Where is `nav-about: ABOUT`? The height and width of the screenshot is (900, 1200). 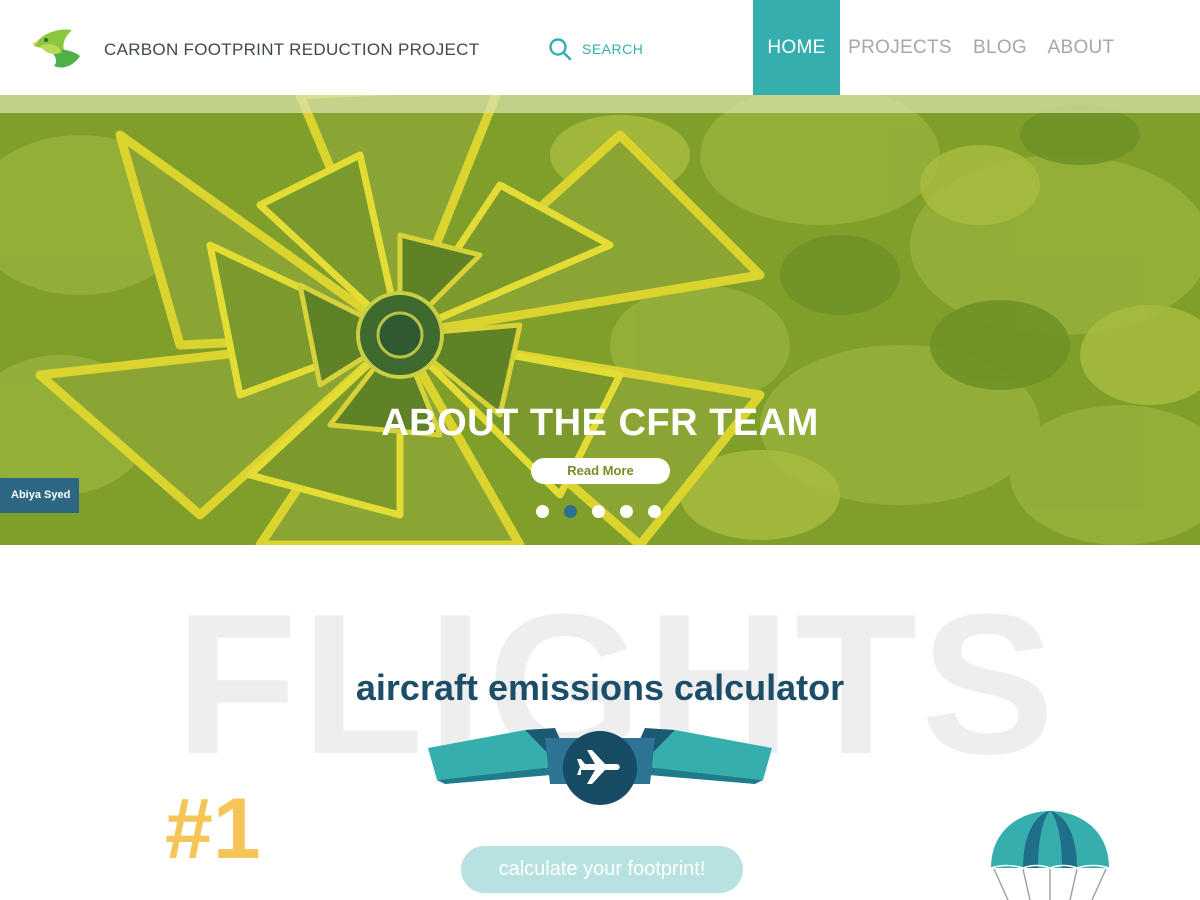 nav-about: ABOUT is located at coordinates (1081, 47).